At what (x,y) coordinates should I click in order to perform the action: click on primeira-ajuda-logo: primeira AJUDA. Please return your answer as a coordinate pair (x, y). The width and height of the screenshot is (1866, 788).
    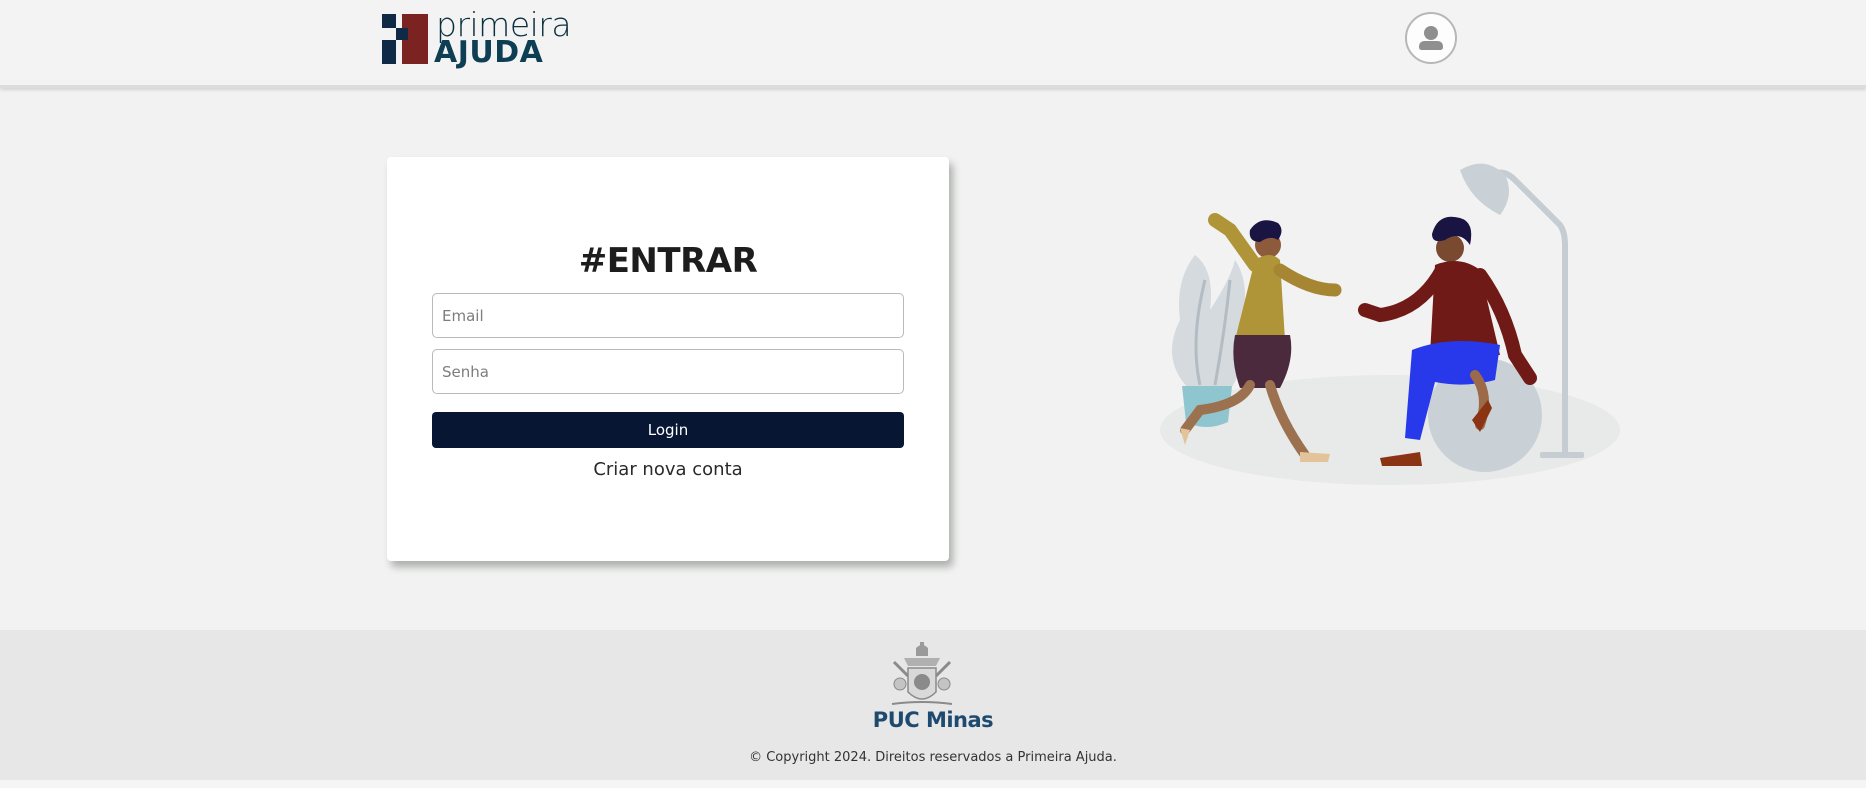
    Looking at the image, I should click on (477, 39).